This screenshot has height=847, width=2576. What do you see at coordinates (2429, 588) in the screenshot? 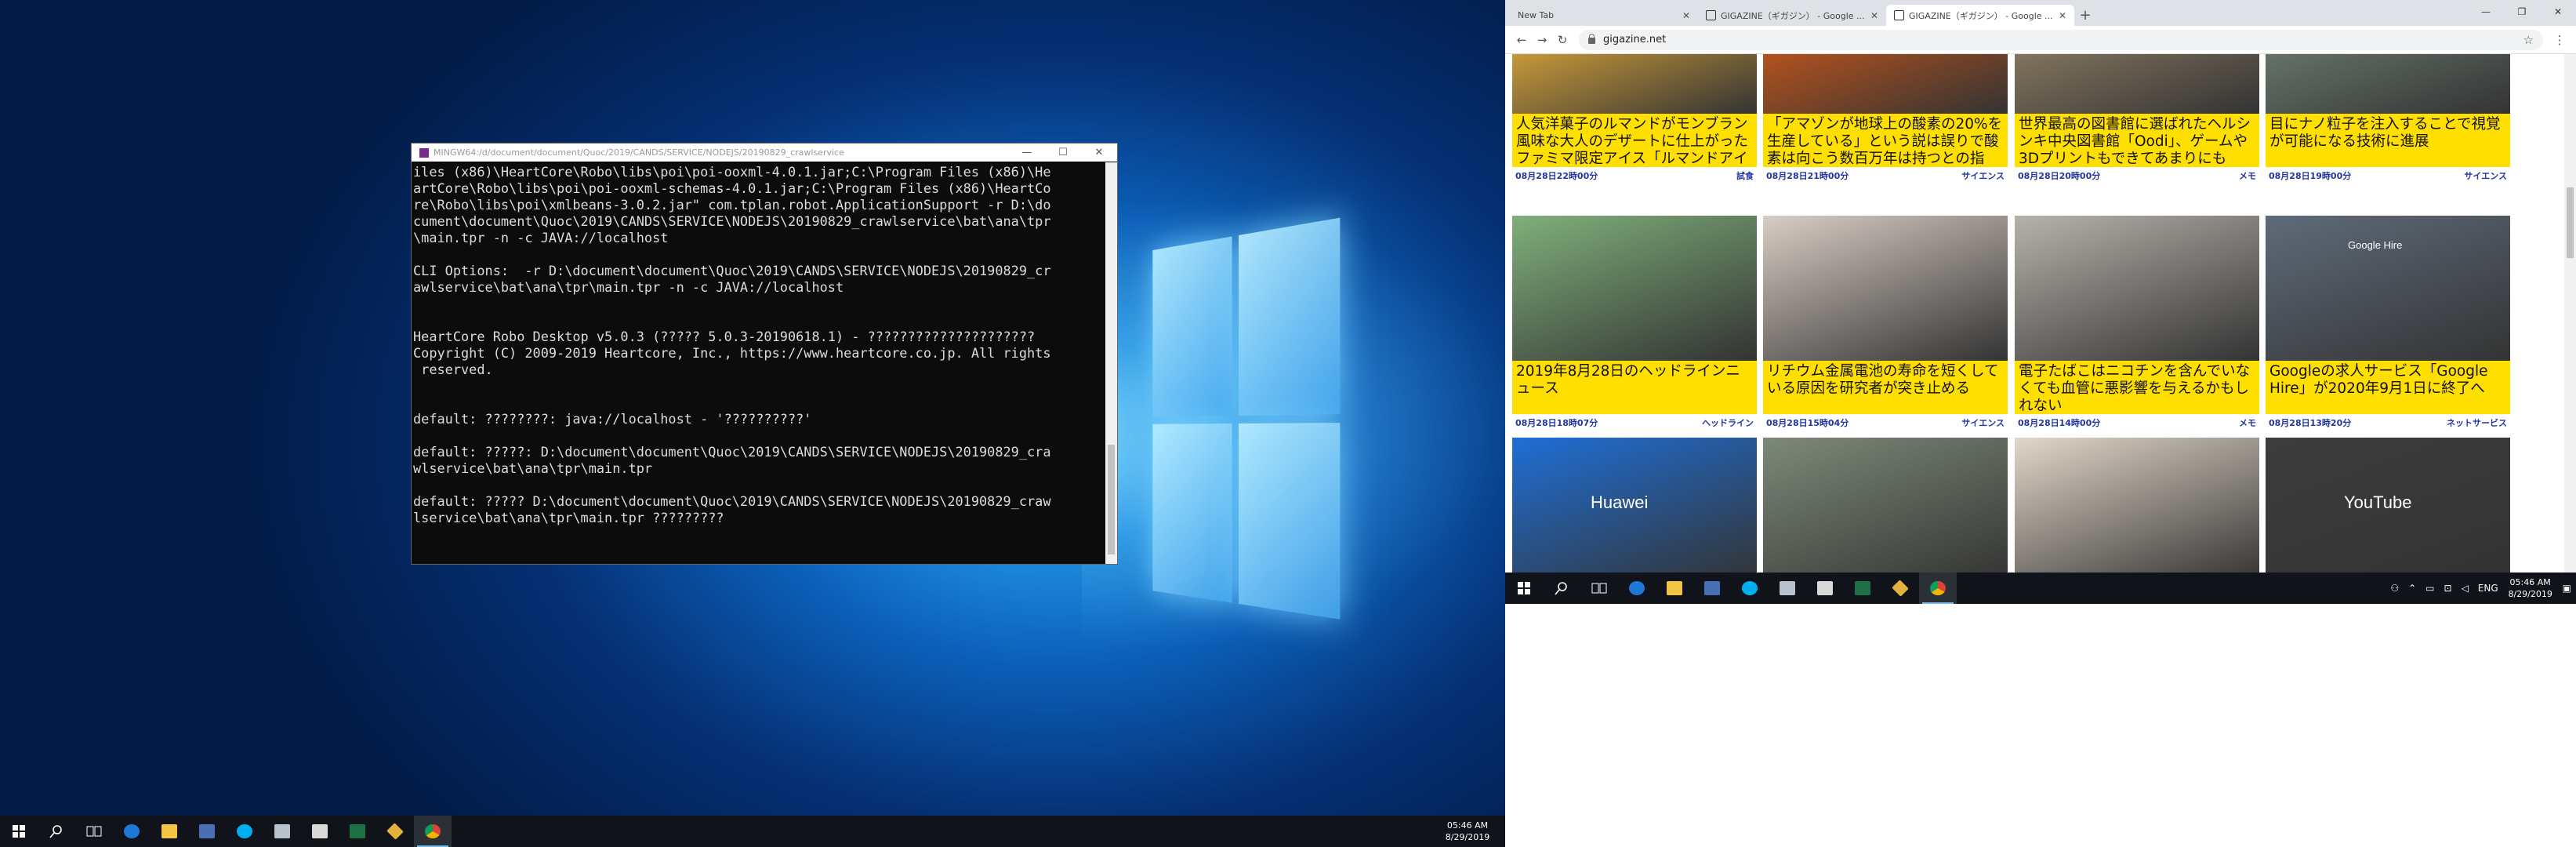
I see `battery-icon: ▭` at bounding box center [2429, 588].